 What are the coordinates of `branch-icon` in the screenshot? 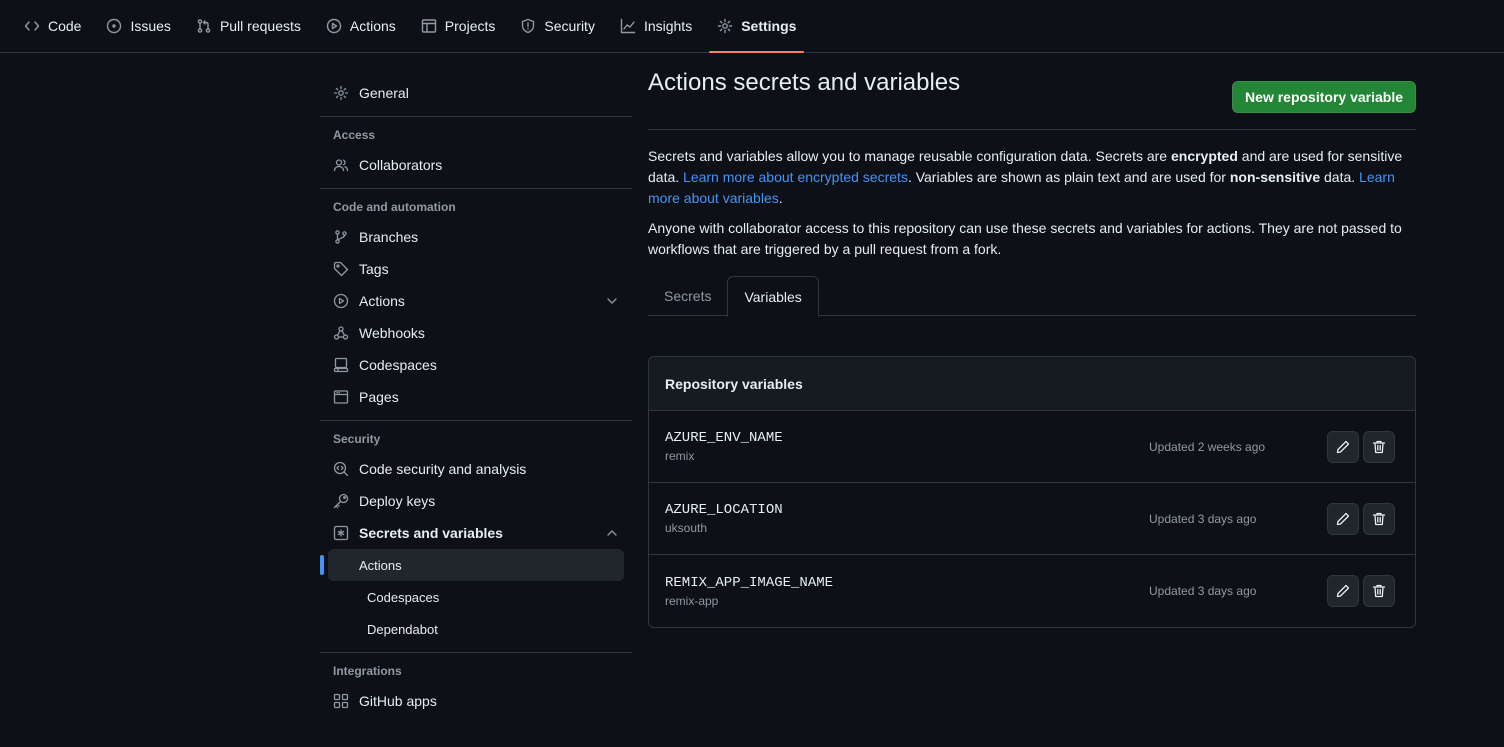 It's located at (341, 237).